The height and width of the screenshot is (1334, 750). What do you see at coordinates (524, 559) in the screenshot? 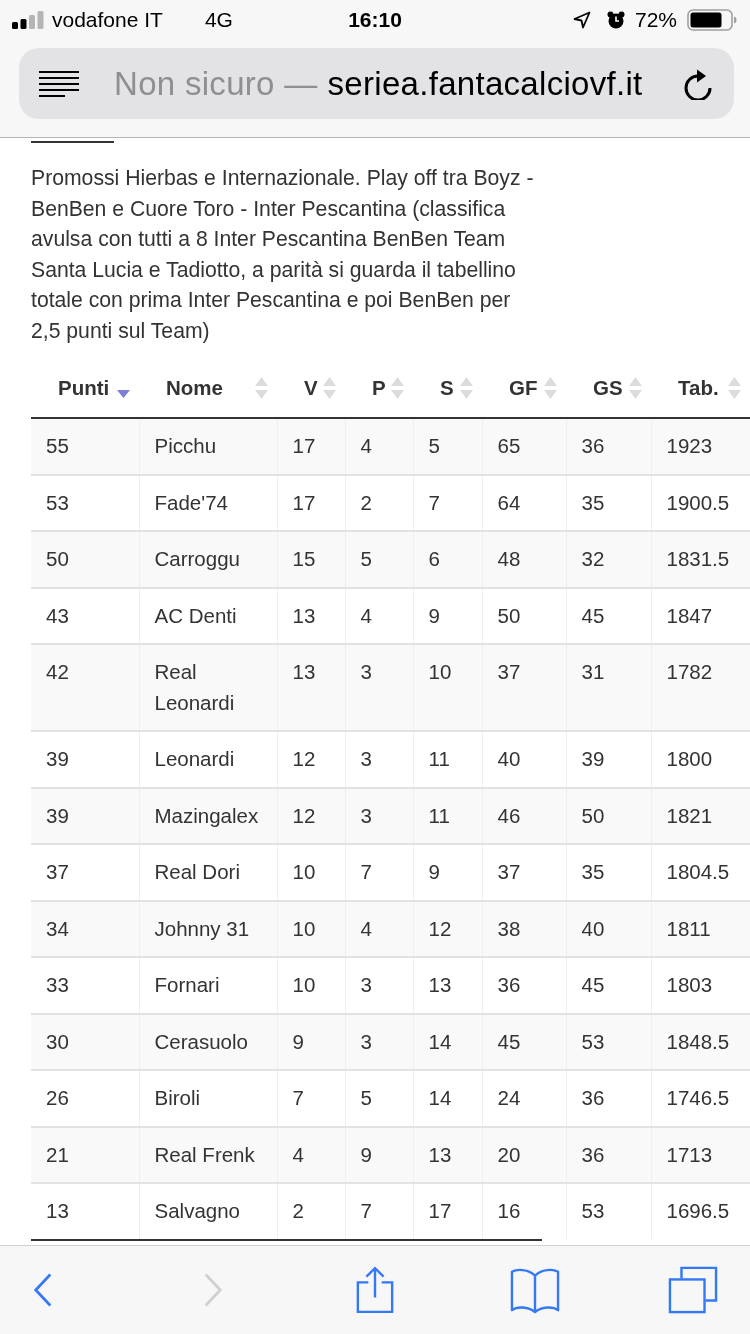
I see `table-cell: 48` at bounding box center [524, 559].